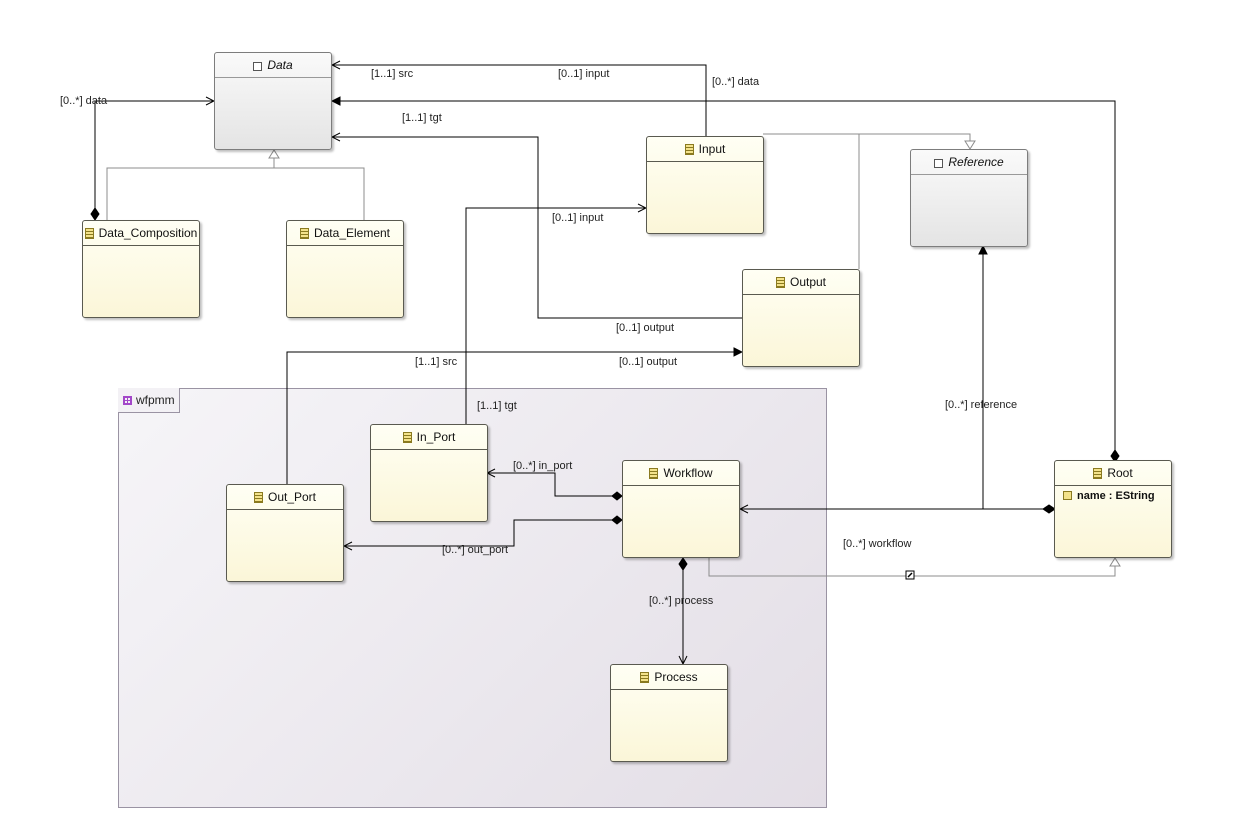 The height and width of the screenshot is (822, 1252). What do you see at coordinates (483, 532) in the screenshot?
I see `edge-workflow-outport` at bounding box center [483, 532].